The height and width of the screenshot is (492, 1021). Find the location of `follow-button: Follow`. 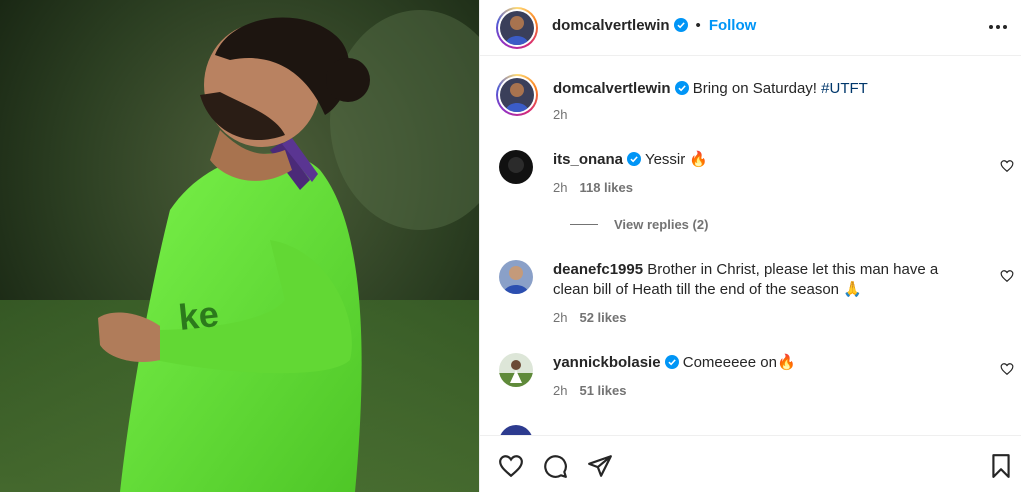

follow-button: Follow is located at coordinates (733, 25).